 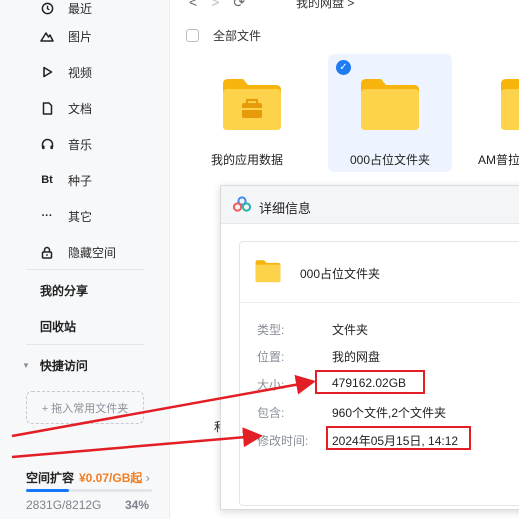 I want to click on cloud-logo-icon, so click(x=242, y=204).